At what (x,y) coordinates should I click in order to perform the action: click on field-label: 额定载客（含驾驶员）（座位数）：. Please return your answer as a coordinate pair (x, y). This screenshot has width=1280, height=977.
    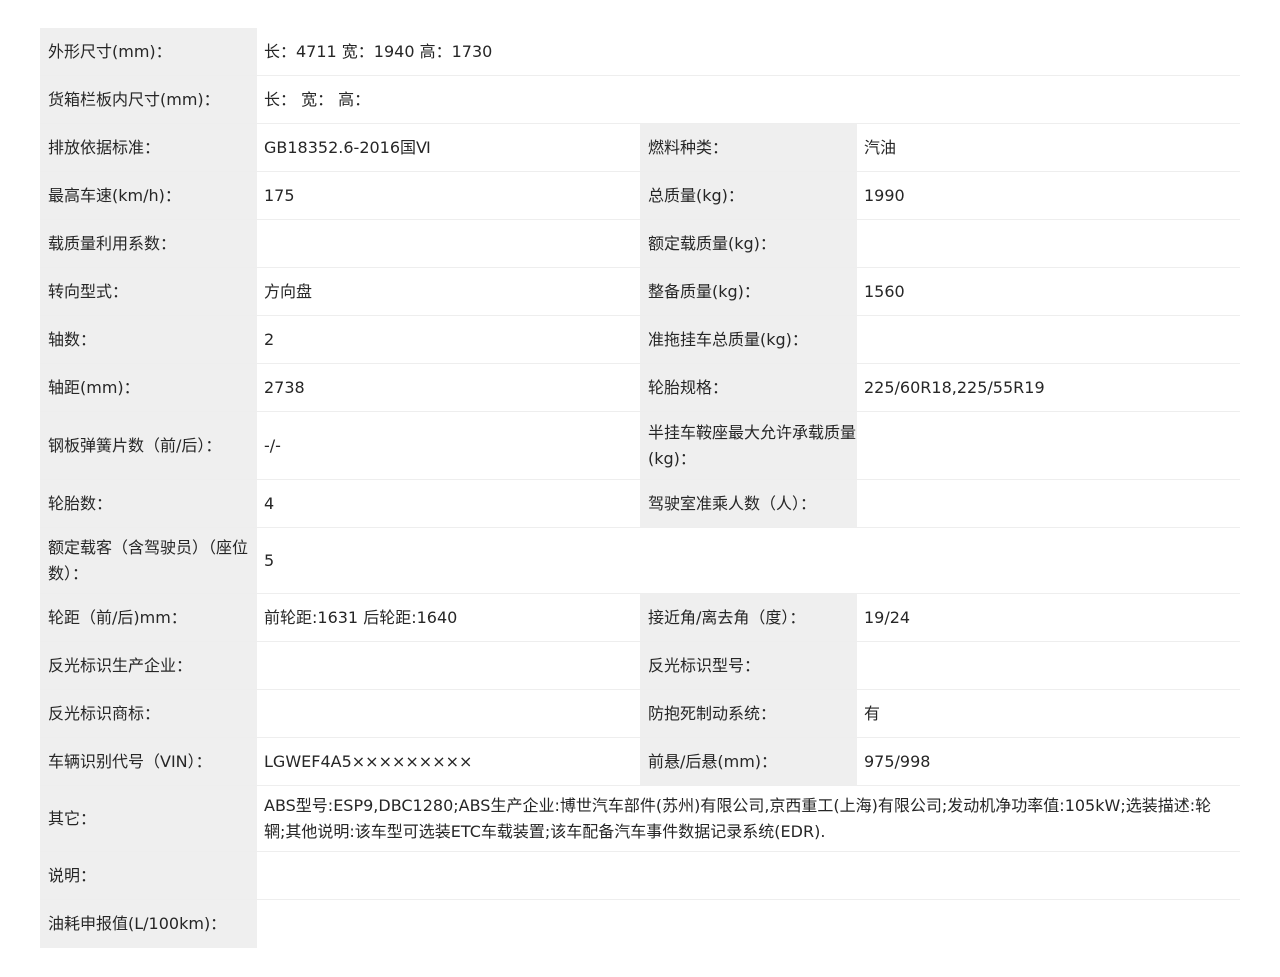
    Looking at the image, I should click on (148, 560).